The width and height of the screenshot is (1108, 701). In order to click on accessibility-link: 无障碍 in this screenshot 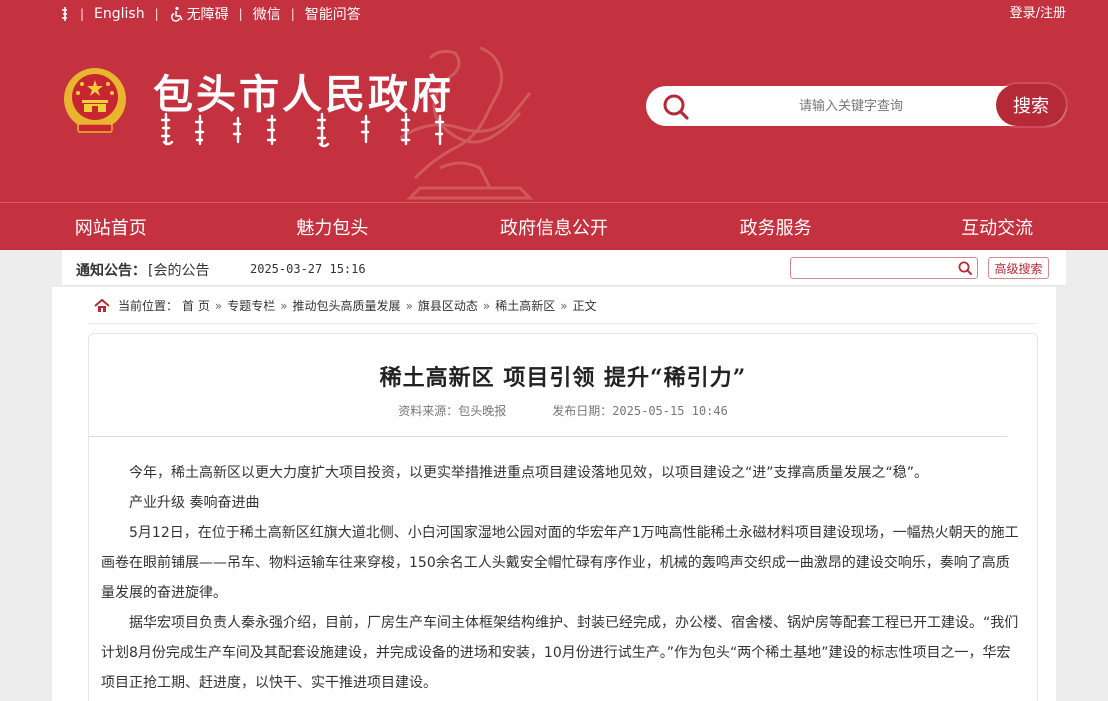, I will do `click(199, 14)`.